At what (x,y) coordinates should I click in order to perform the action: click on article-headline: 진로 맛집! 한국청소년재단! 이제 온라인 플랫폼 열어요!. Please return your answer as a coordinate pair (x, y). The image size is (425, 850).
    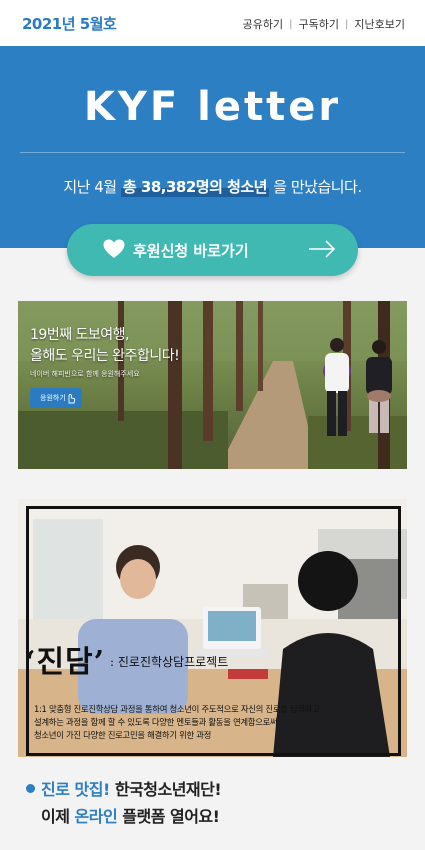
    Looking at the image, I should click on (124, 803).